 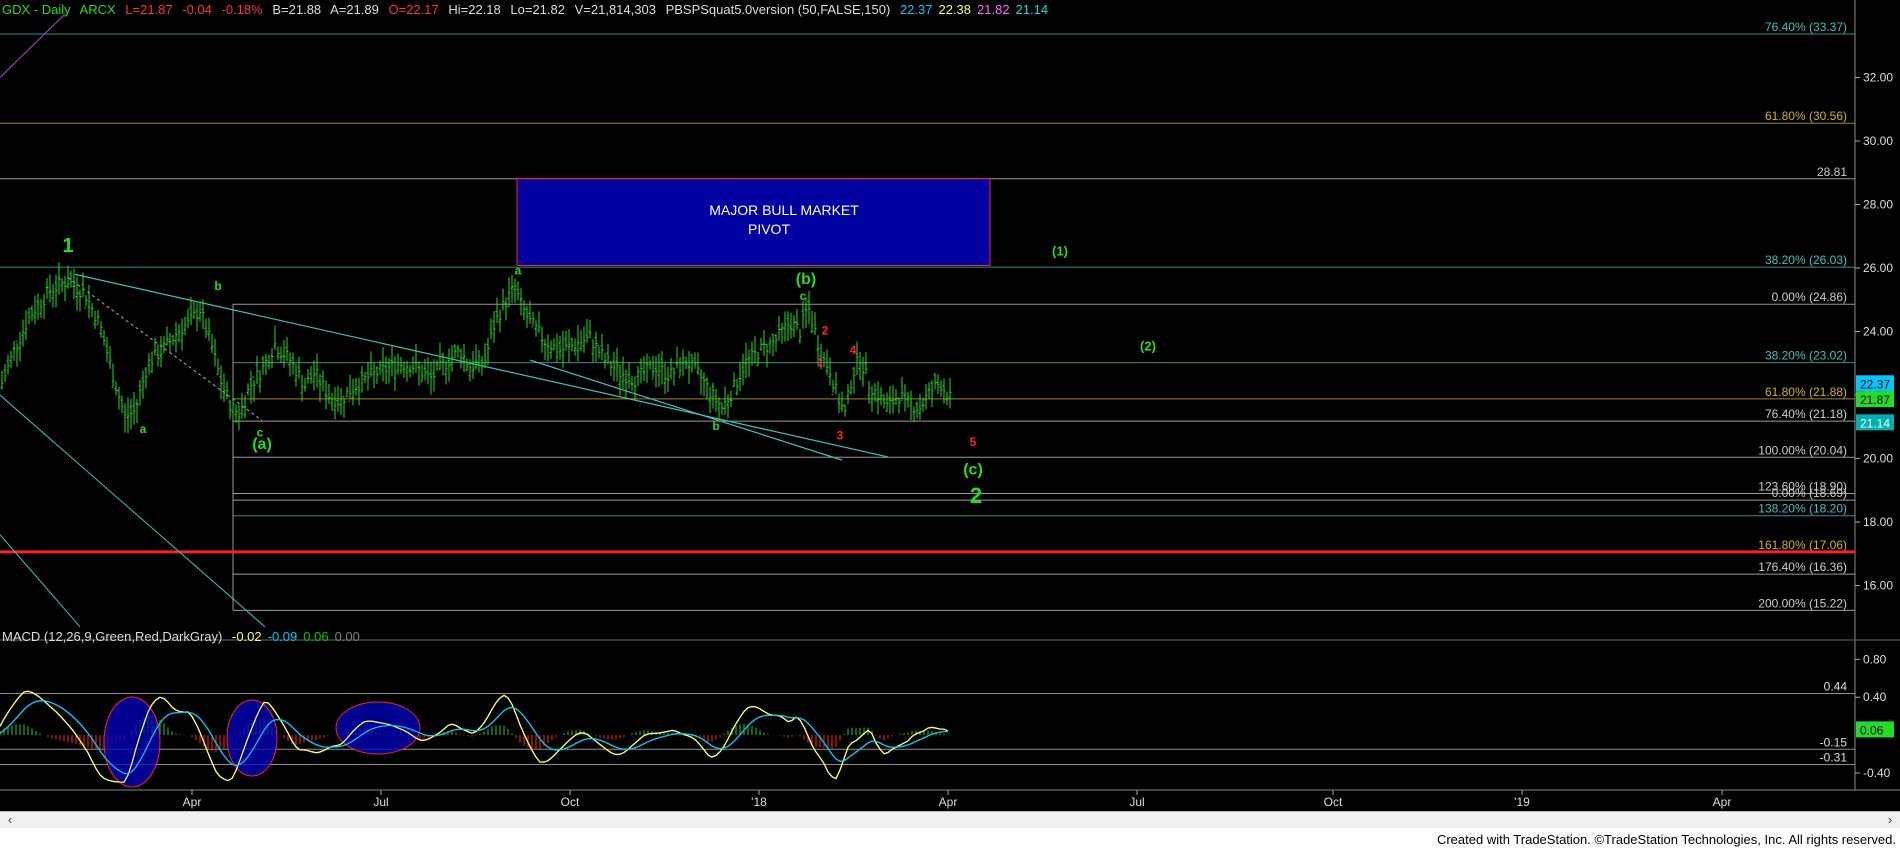 What do you see at coordinates (1522, 802) in the screenshot?
I see `time-tick-label: '19` at bounding box center [1522, 802].